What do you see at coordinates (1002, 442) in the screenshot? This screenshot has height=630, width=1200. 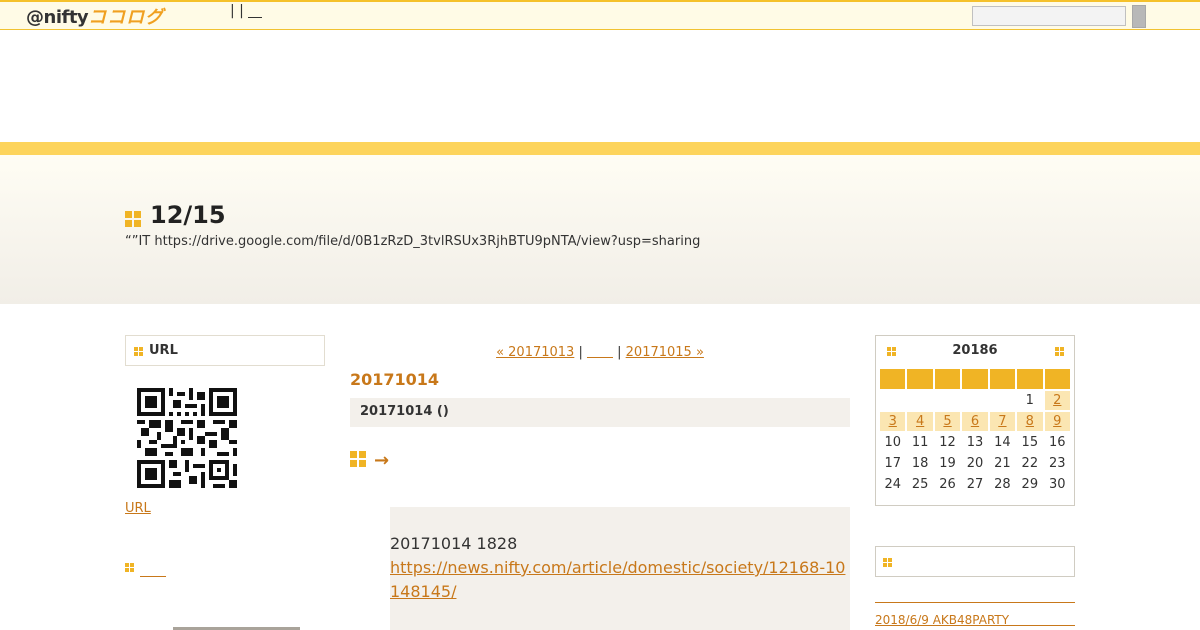 I see `calendar-day: 14` at bounding box center [1002, 442].